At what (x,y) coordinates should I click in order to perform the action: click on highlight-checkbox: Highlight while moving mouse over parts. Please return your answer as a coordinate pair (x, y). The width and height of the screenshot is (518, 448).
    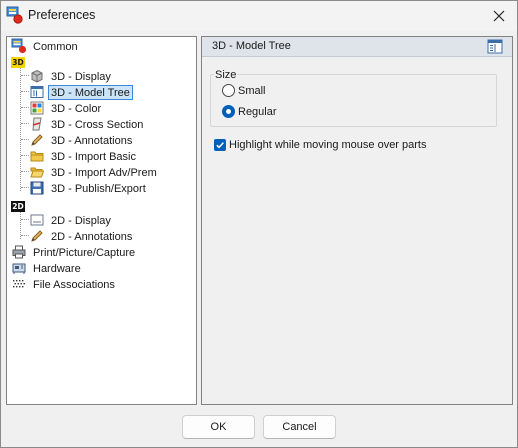
    Looking at the image, I should click on (320, 145).